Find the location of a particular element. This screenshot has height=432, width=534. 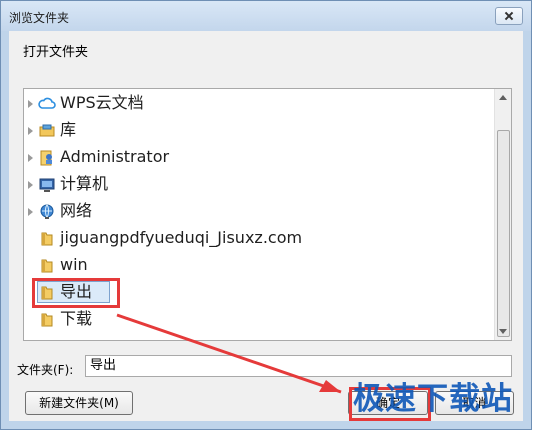

cloud-icon is located at coordinates (47, 103).